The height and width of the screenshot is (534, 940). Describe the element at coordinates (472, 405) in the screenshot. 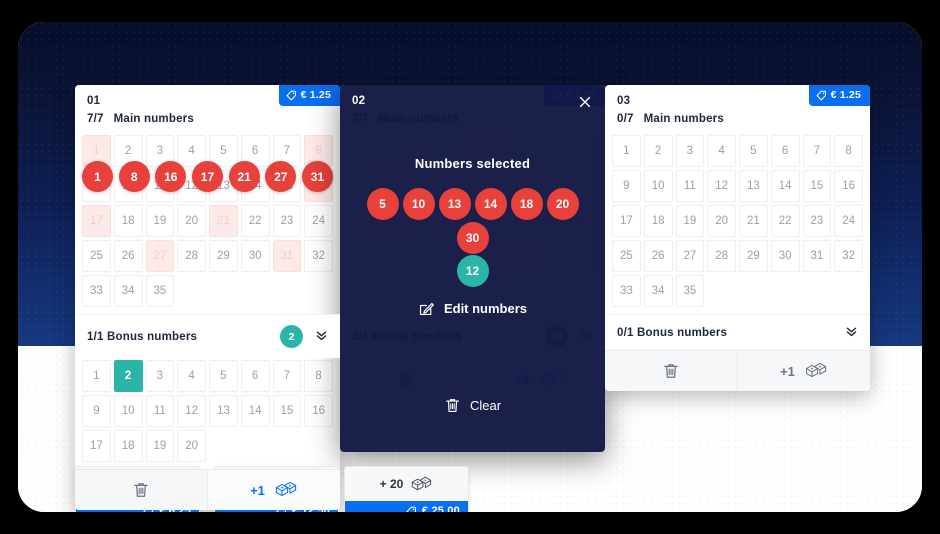

I see `clear-numbers-button: Clear` at that location.